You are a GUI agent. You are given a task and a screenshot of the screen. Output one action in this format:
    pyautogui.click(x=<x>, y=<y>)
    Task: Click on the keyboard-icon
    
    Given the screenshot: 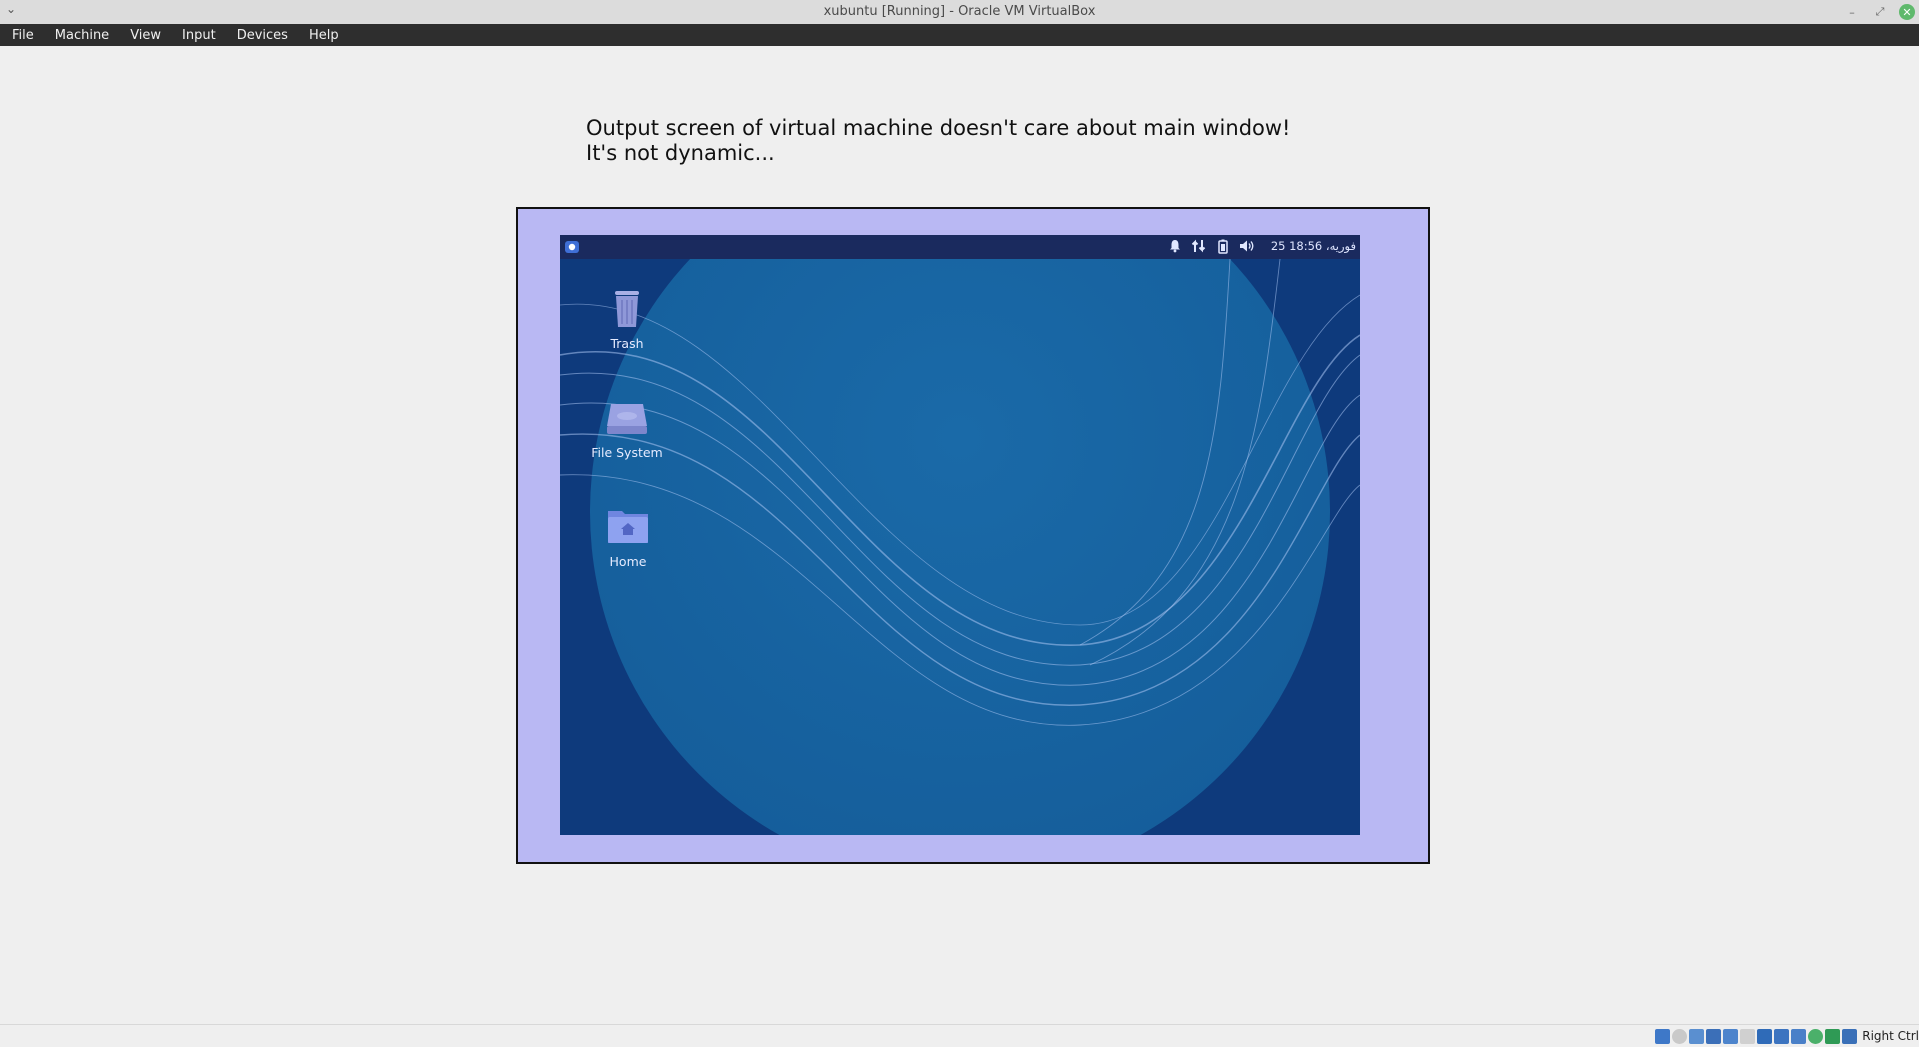 What is the action you would take?
    pyautogui.click(x=1849, y=1036)
    